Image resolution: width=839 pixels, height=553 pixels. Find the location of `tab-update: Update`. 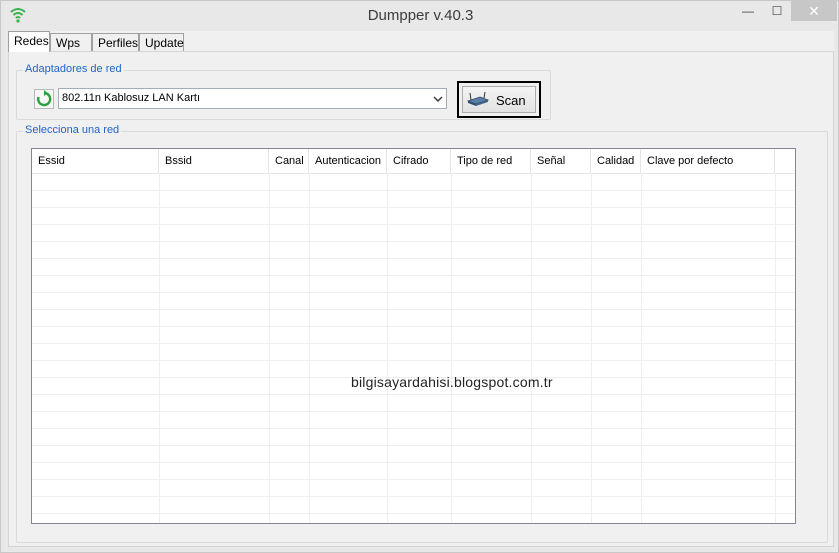

tab-update: Update is located at coordinates (161, 42).